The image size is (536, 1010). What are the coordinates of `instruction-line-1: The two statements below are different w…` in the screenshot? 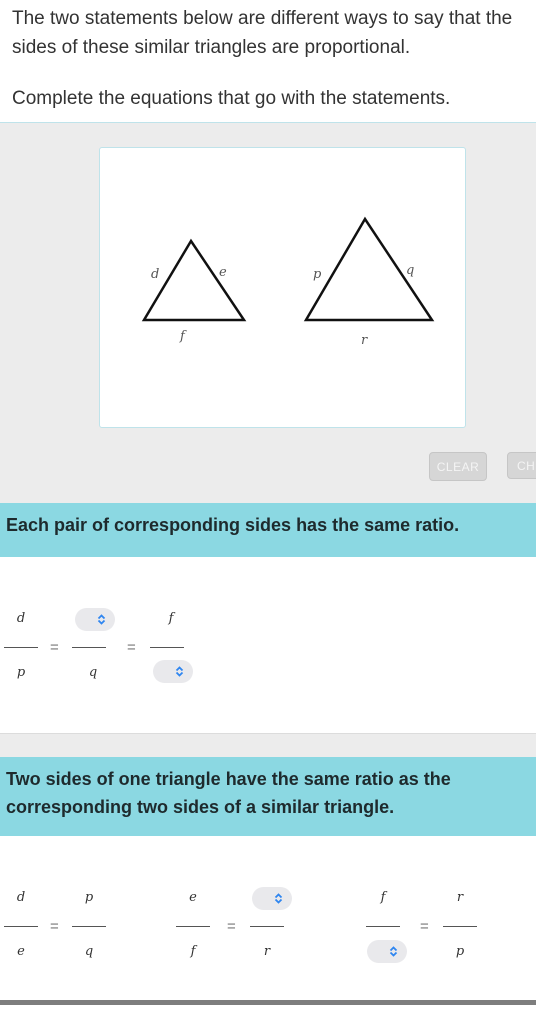 It's located at (262, 33).